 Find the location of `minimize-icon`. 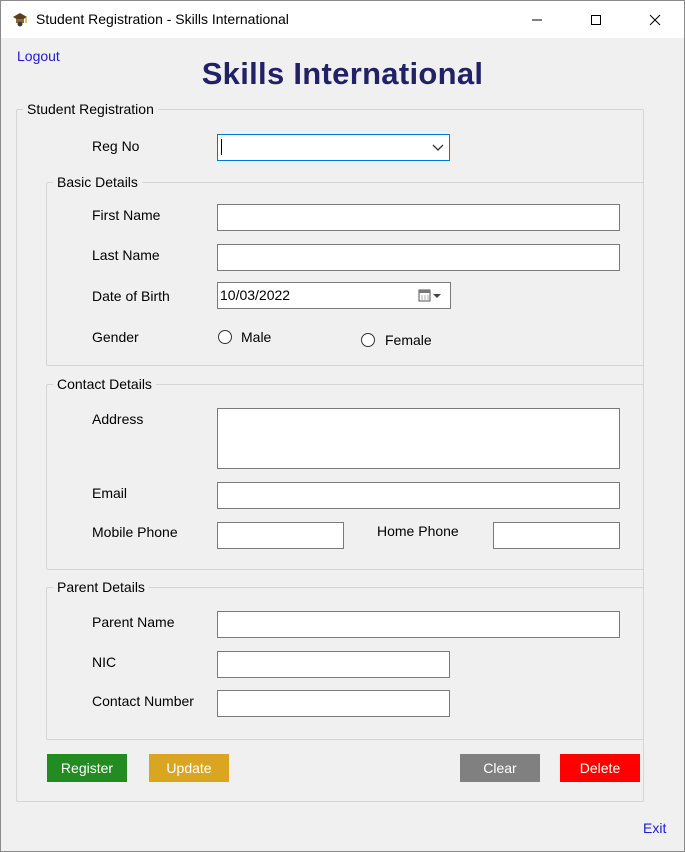

minimize-icon is located at coordinates (537, 19).